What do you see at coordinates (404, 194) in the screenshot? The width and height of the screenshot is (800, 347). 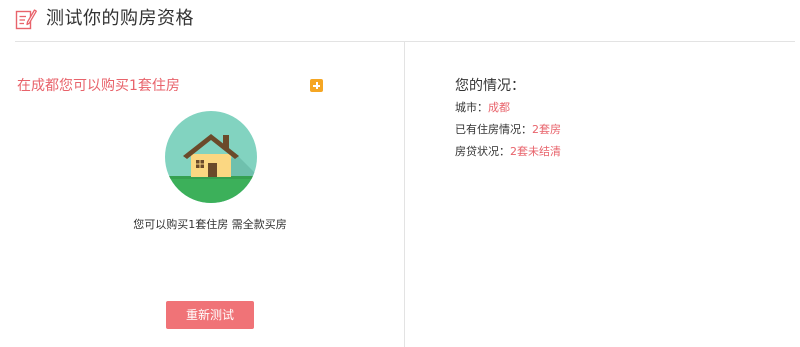 I see `column-divider` at bounding box center [404, 194].